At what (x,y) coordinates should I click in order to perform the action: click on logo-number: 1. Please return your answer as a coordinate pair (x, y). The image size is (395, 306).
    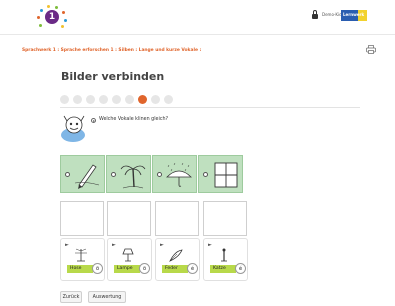
    Looking at the image, I should click on (52, 17).